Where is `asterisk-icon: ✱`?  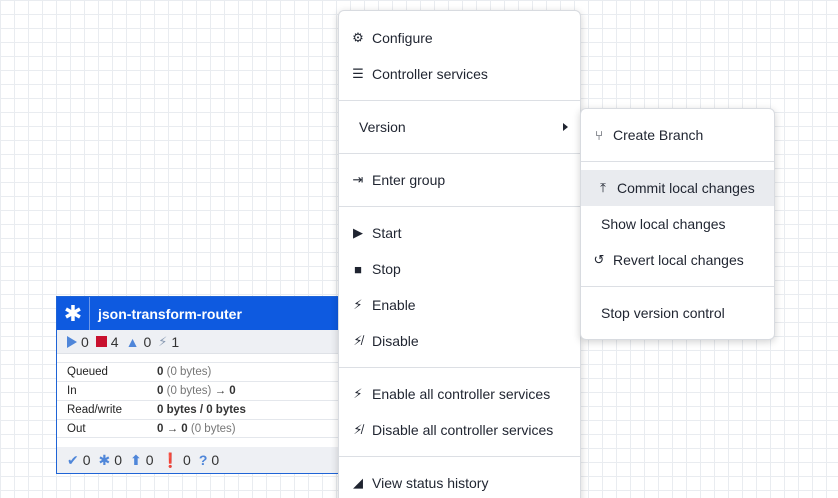
asterisk-icon: ✱ is located at coordinates (104, 459).